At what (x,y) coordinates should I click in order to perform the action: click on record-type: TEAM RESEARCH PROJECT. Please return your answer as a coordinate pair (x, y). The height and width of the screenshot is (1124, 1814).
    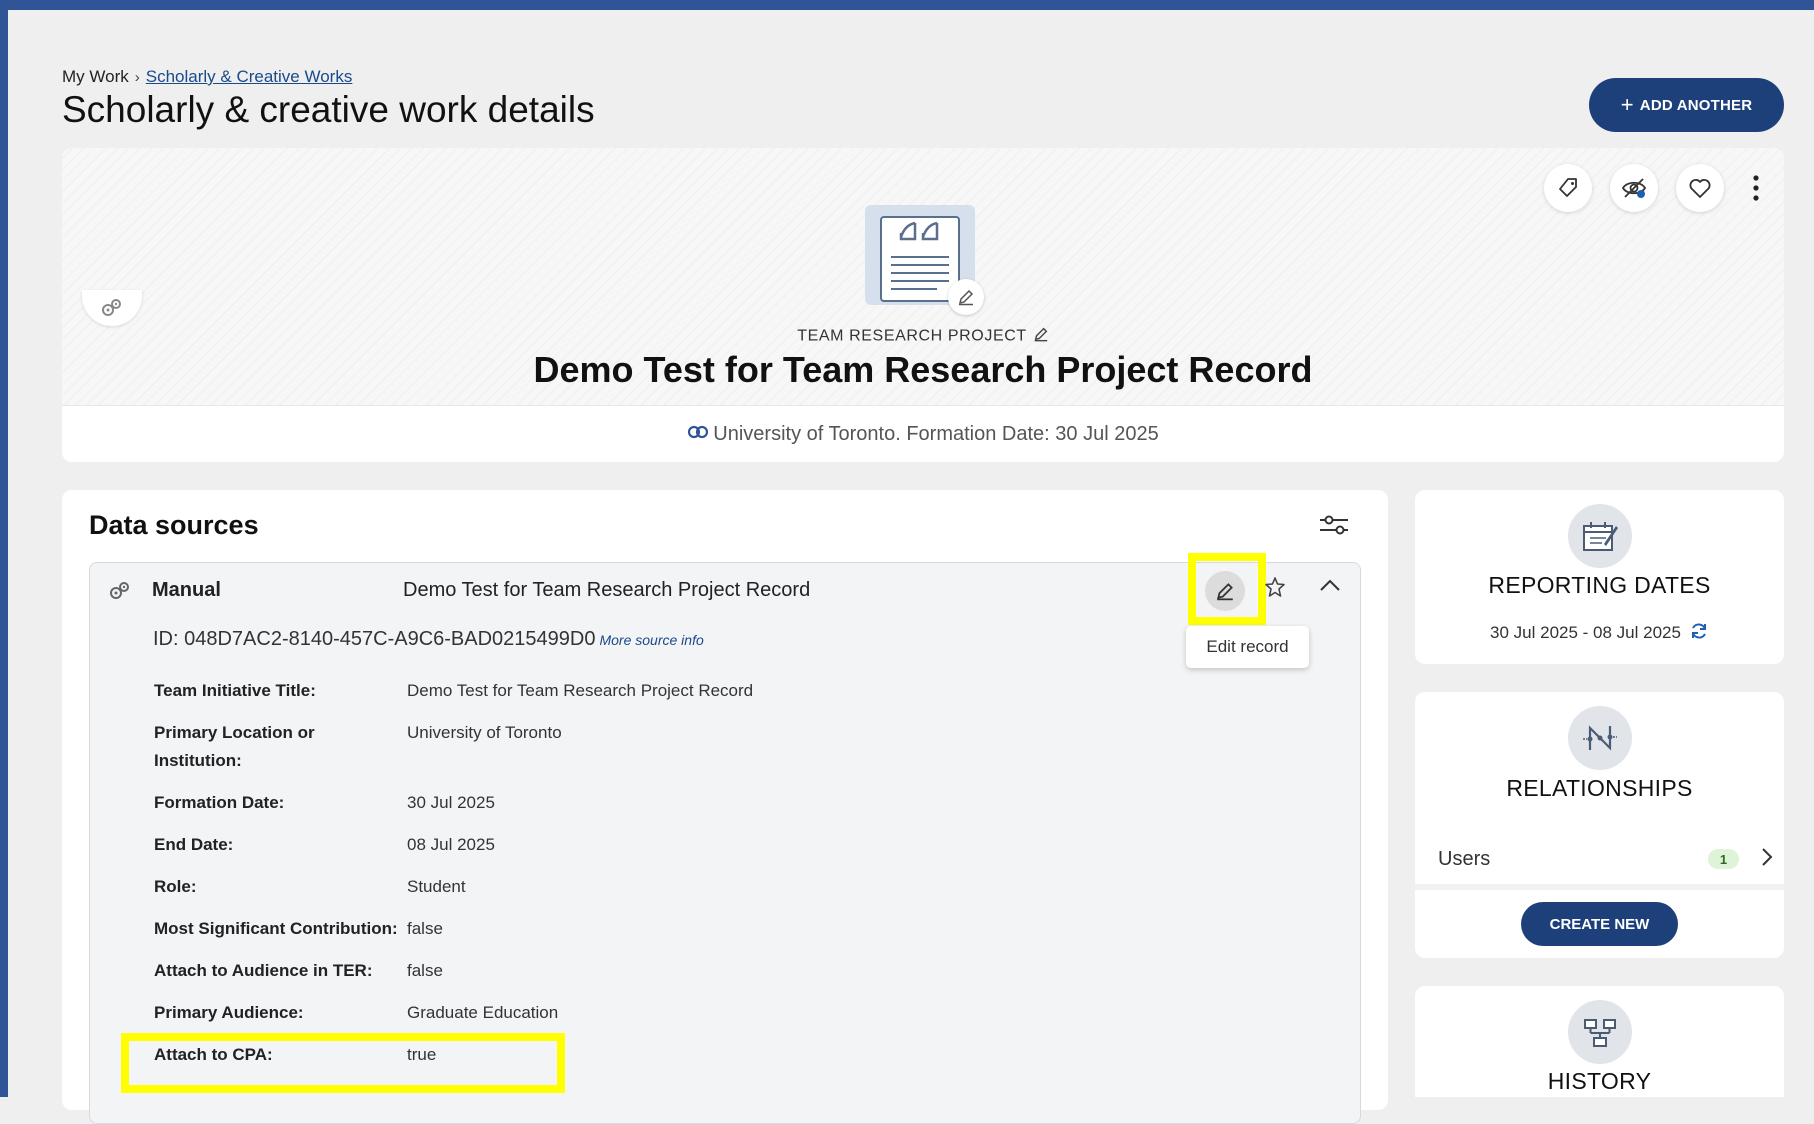
    Looking at the image, I should click on (923, 336).